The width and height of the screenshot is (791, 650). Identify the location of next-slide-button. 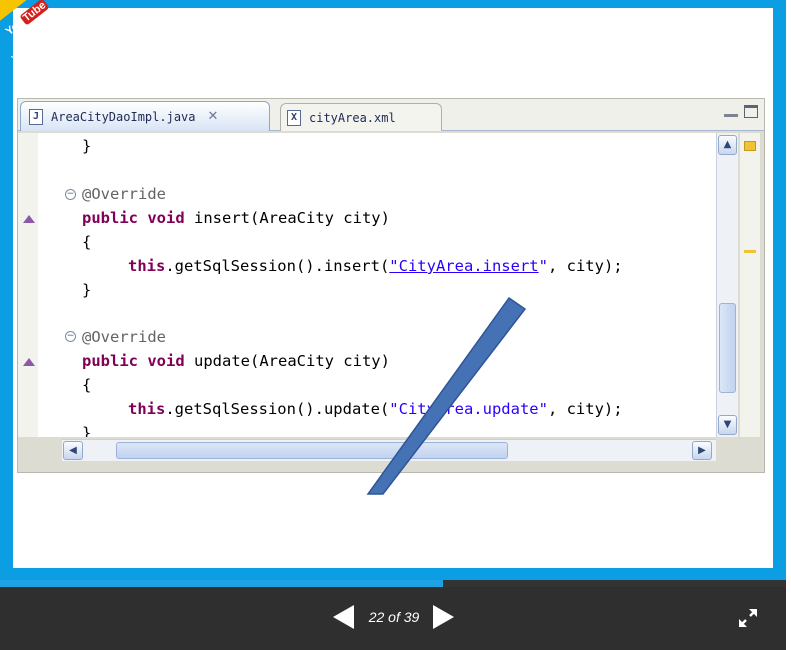
(443, 617).